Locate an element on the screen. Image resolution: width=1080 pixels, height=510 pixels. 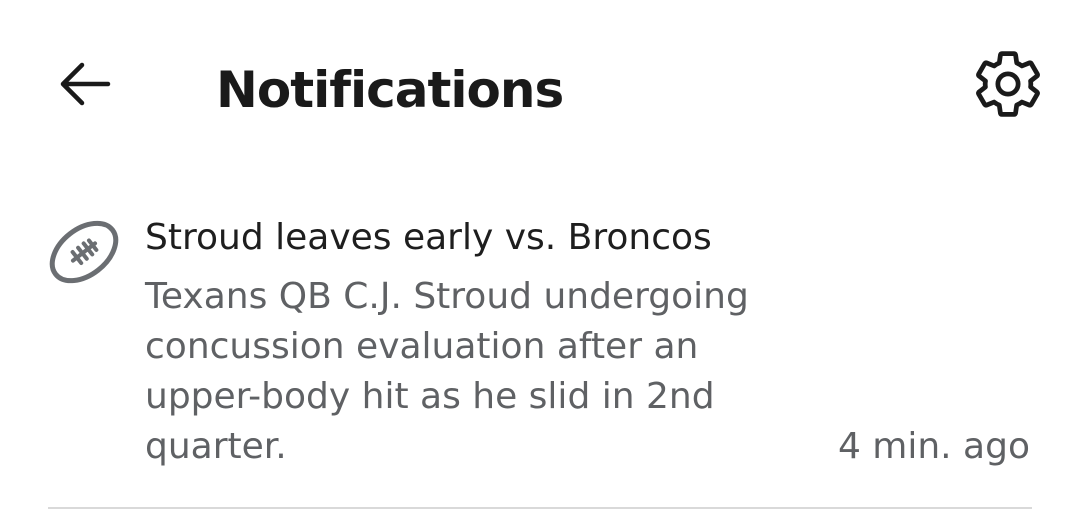
back-button is located at coordinates (84, 84).